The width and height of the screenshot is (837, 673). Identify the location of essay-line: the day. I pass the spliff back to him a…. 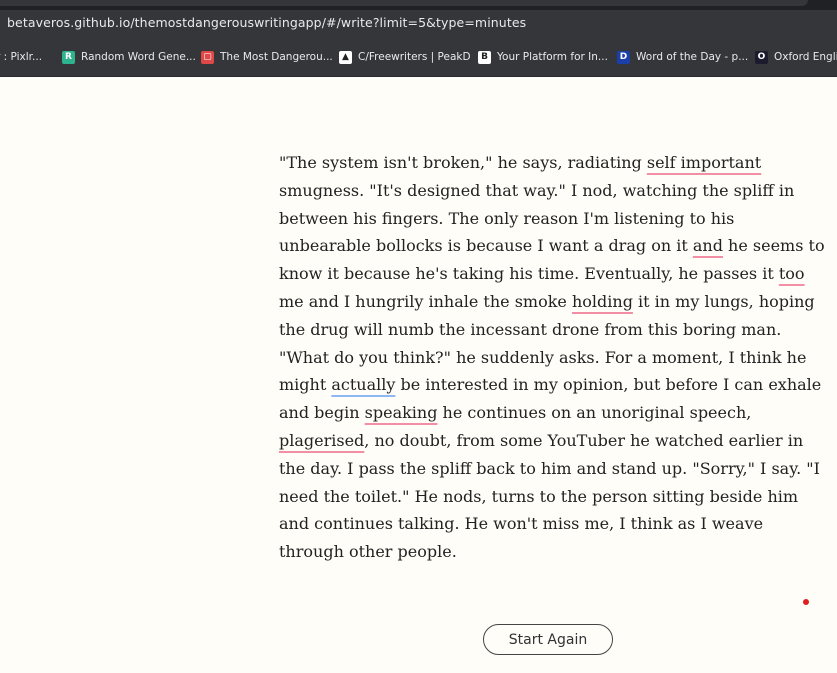
(551, 469).